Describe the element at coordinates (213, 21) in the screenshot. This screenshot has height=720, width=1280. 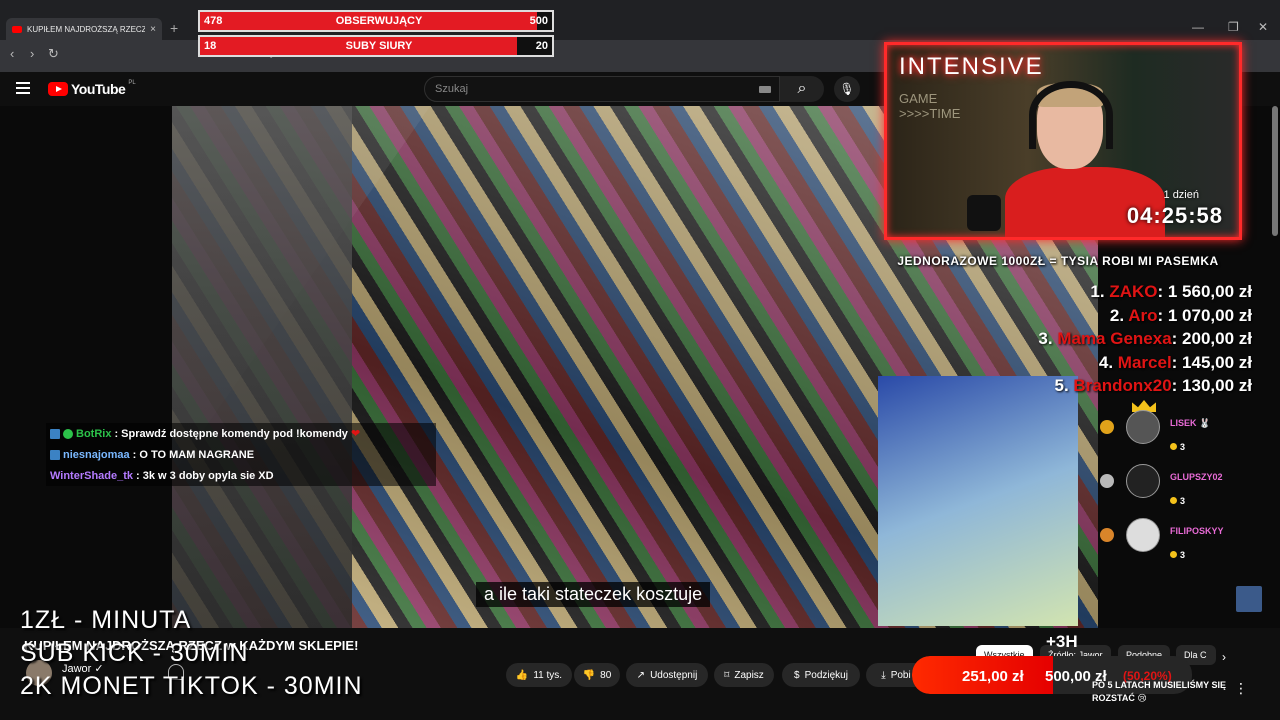
I see `followers-current: 478` at that location.